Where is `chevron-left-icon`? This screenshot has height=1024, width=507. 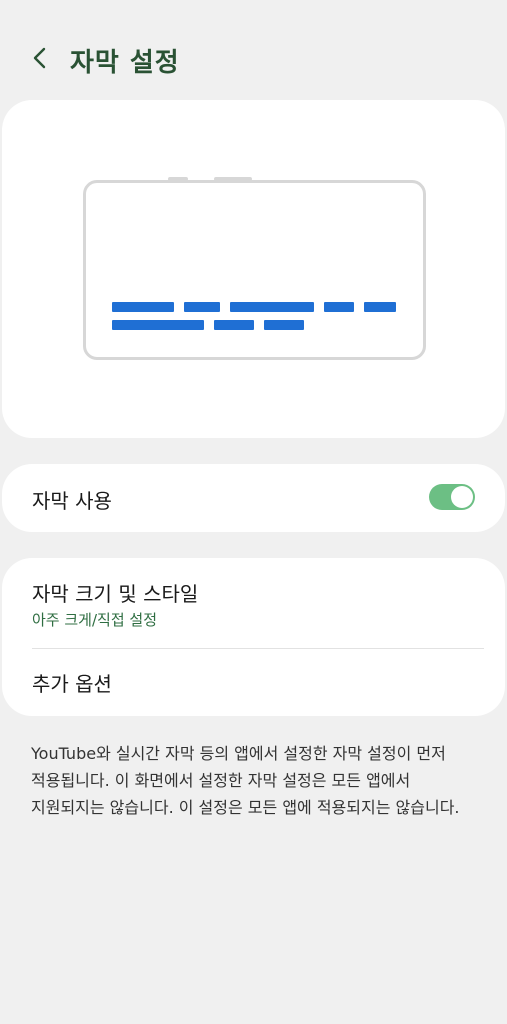
chevron-left-icon is located at coordinates (40, 60).